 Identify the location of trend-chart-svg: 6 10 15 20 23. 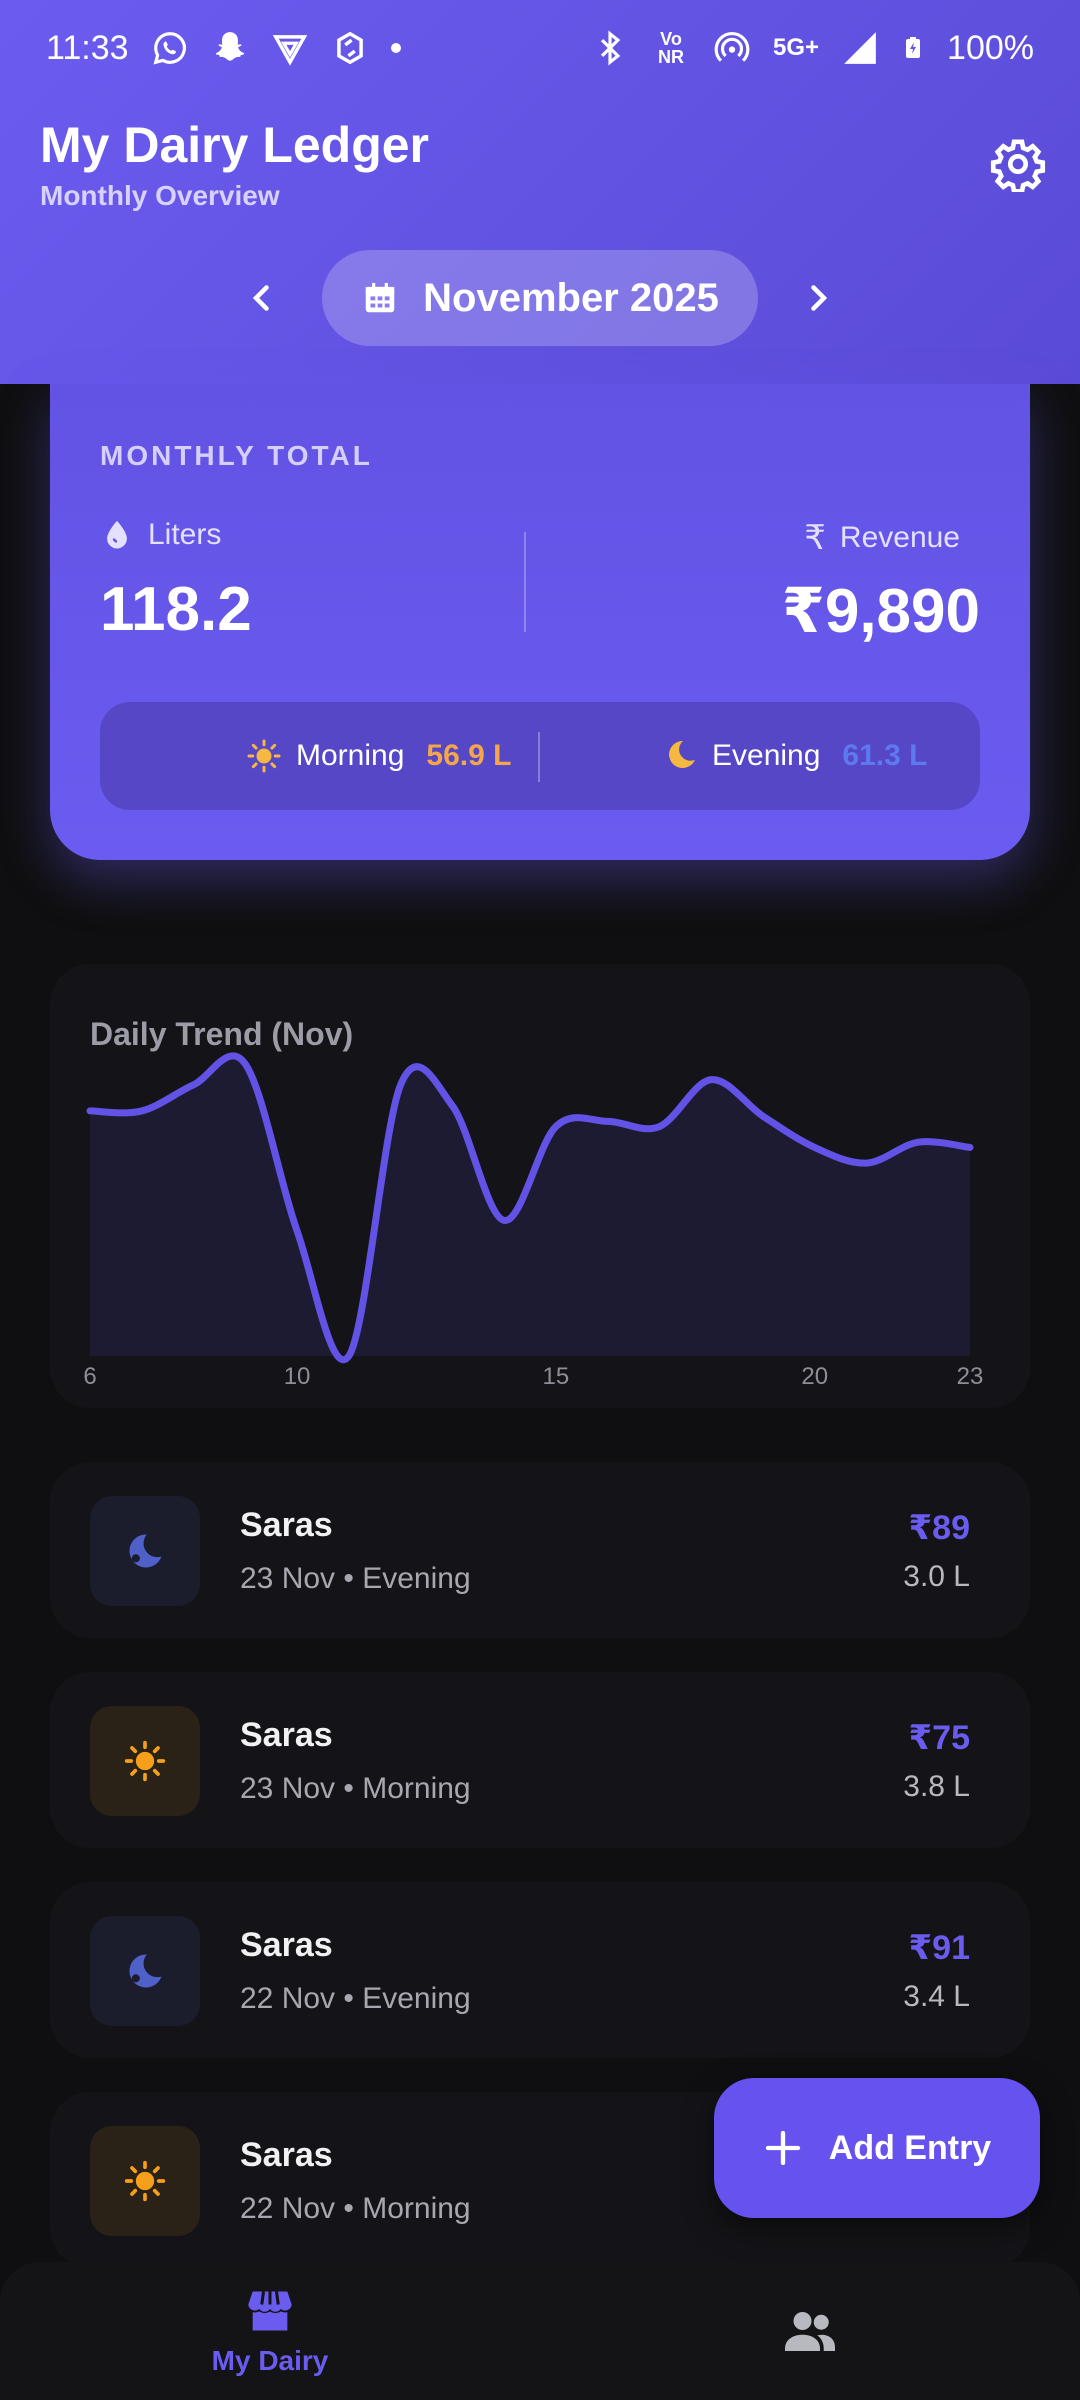
(533, 1221).